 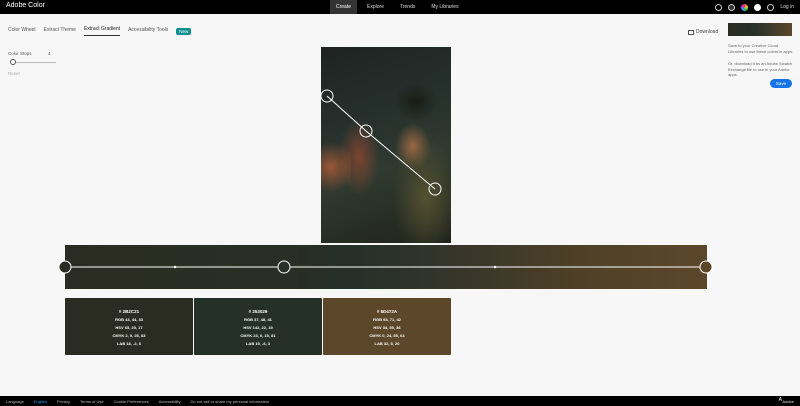 What do you see at coordinates (60, 31) in the screenshot?
I see `tab-extract-theme: Extract Theme` at bounding box center [60, 31].